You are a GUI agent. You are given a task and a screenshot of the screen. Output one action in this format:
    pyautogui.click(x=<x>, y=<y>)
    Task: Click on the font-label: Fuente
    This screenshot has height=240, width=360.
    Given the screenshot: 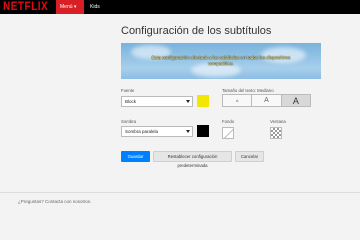 What is the action you would take?
    pyautogui.click(x=128, y=90)
    